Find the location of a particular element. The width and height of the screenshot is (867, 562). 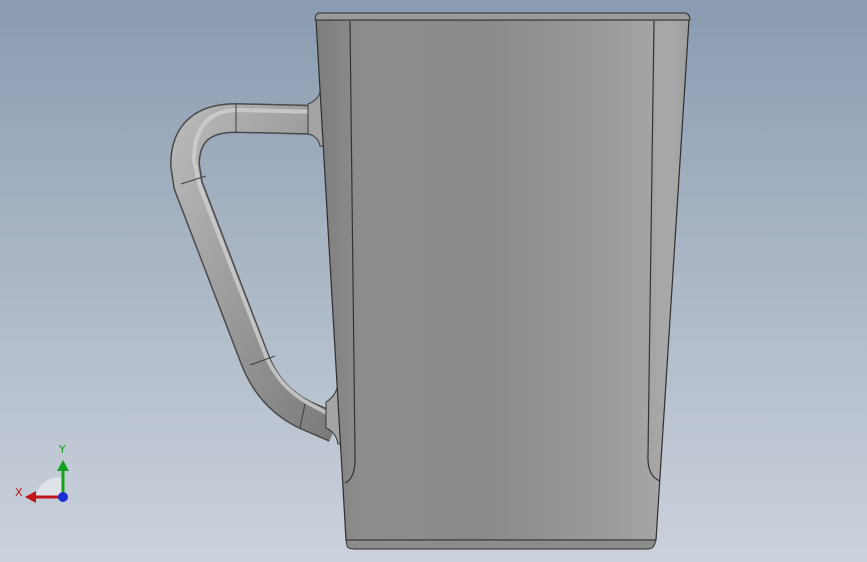

x-axis-label: X is located at coordinates (19, 492).